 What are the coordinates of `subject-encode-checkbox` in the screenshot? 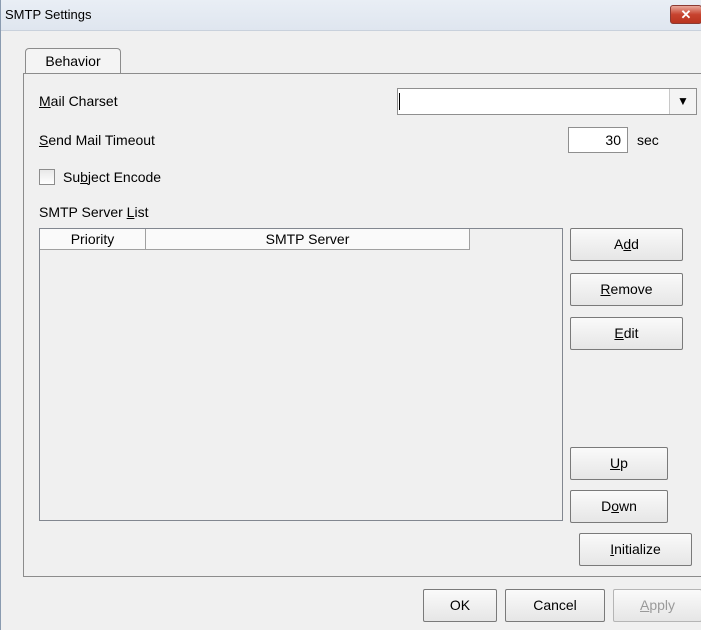 It's located at (47, 177).